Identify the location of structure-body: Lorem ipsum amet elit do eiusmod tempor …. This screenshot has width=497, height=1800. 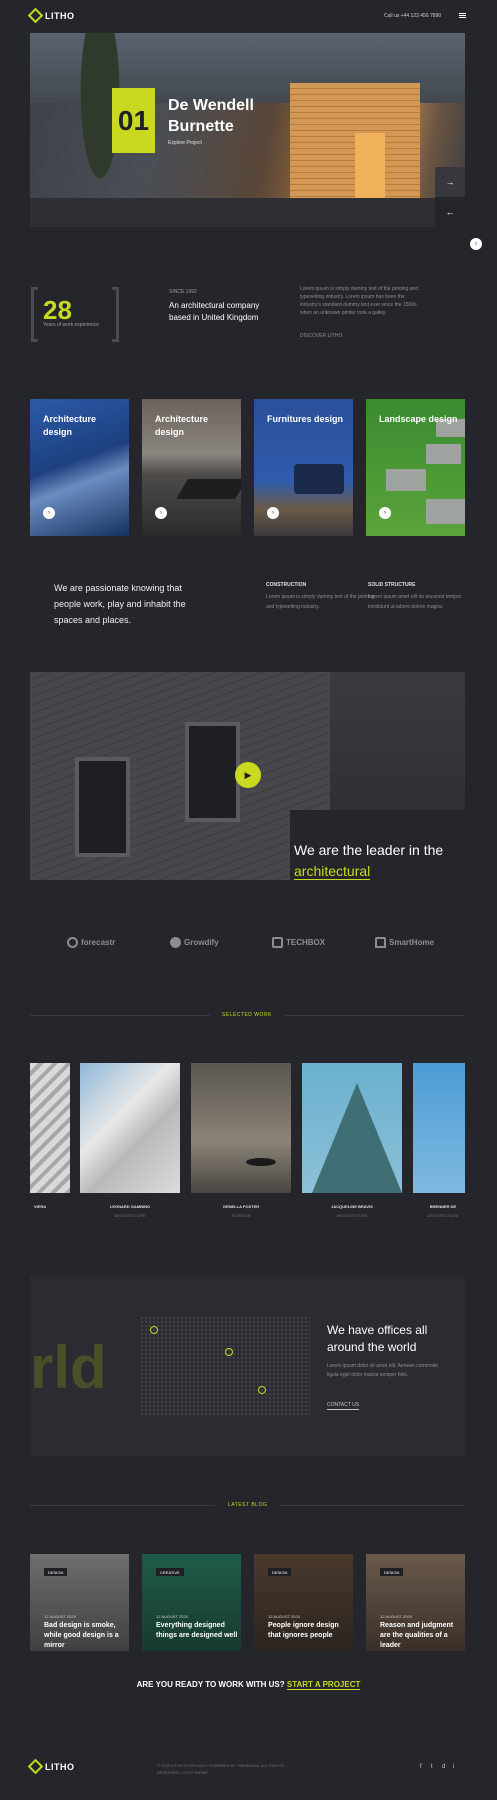
(415, 602).